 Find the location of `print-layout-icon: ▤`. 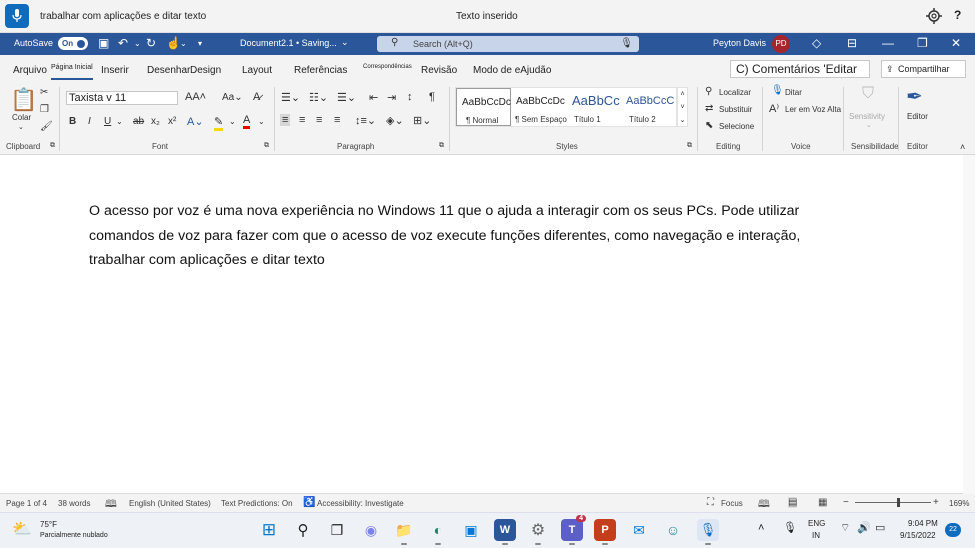

print-layout-icon: ▤ is located at coordinates (793, 502).